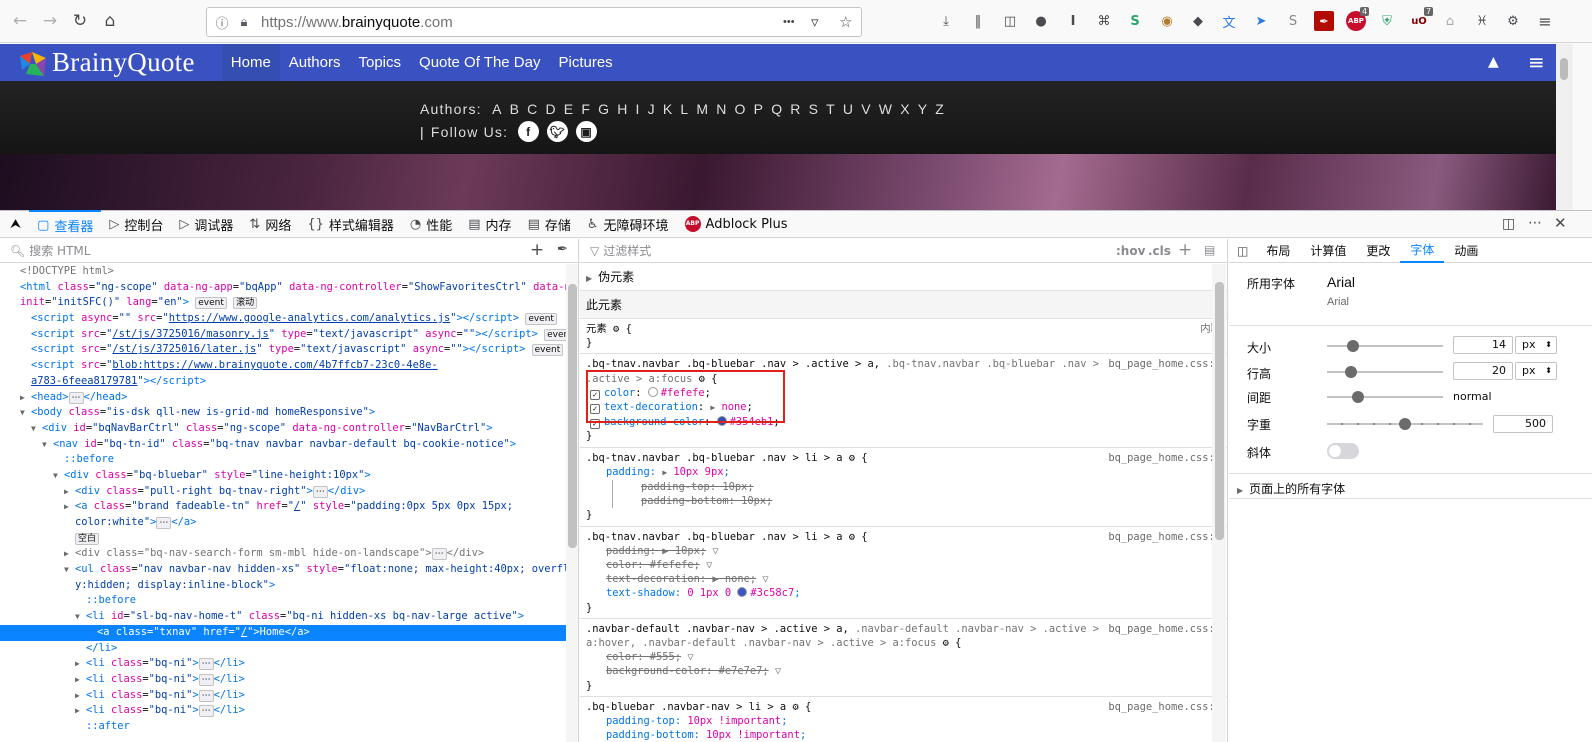  Describe the element at coordinates (585, 62) in the screenshot. I see `nav-pictures: Pictures` at that location.